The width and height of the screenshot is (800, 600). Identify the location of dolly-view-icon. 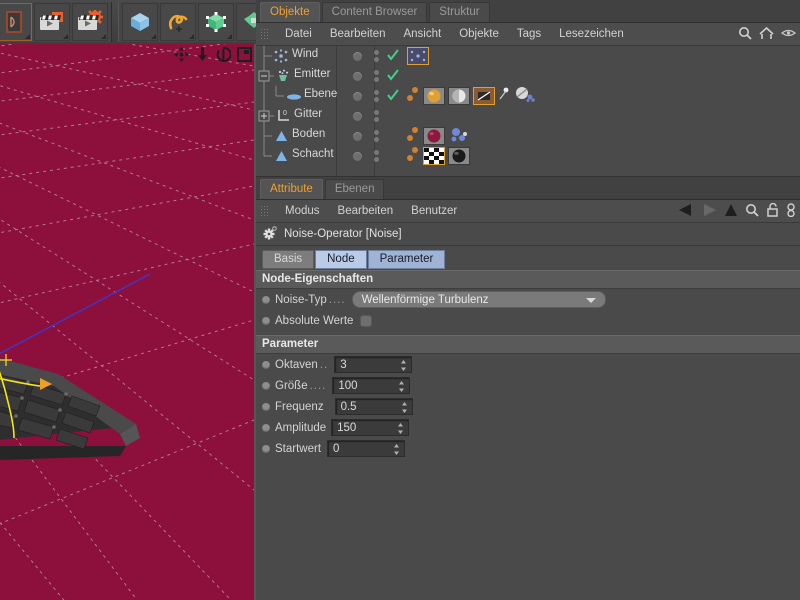
(202, 54).